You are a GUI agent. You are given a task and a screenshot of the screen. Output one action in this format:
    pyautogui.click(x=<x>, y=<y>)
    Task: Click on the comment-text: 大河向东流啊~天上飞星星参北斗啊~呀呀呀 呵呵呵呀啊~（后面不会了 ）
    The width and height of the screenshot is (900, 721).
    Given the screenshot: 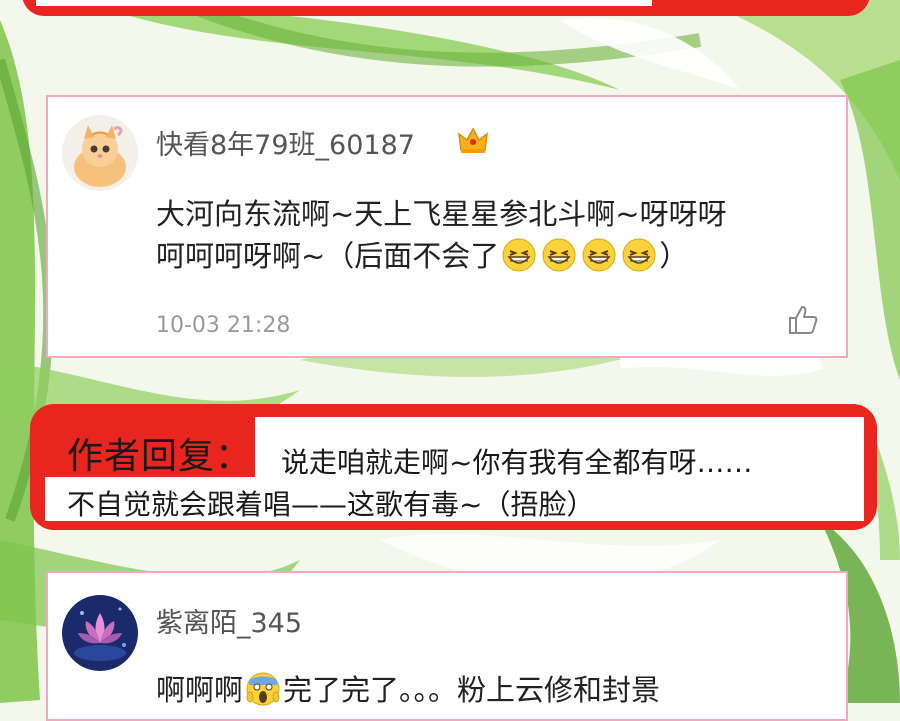 What is the action you would take?
    pyautogui.click(x=496, y=235)
    